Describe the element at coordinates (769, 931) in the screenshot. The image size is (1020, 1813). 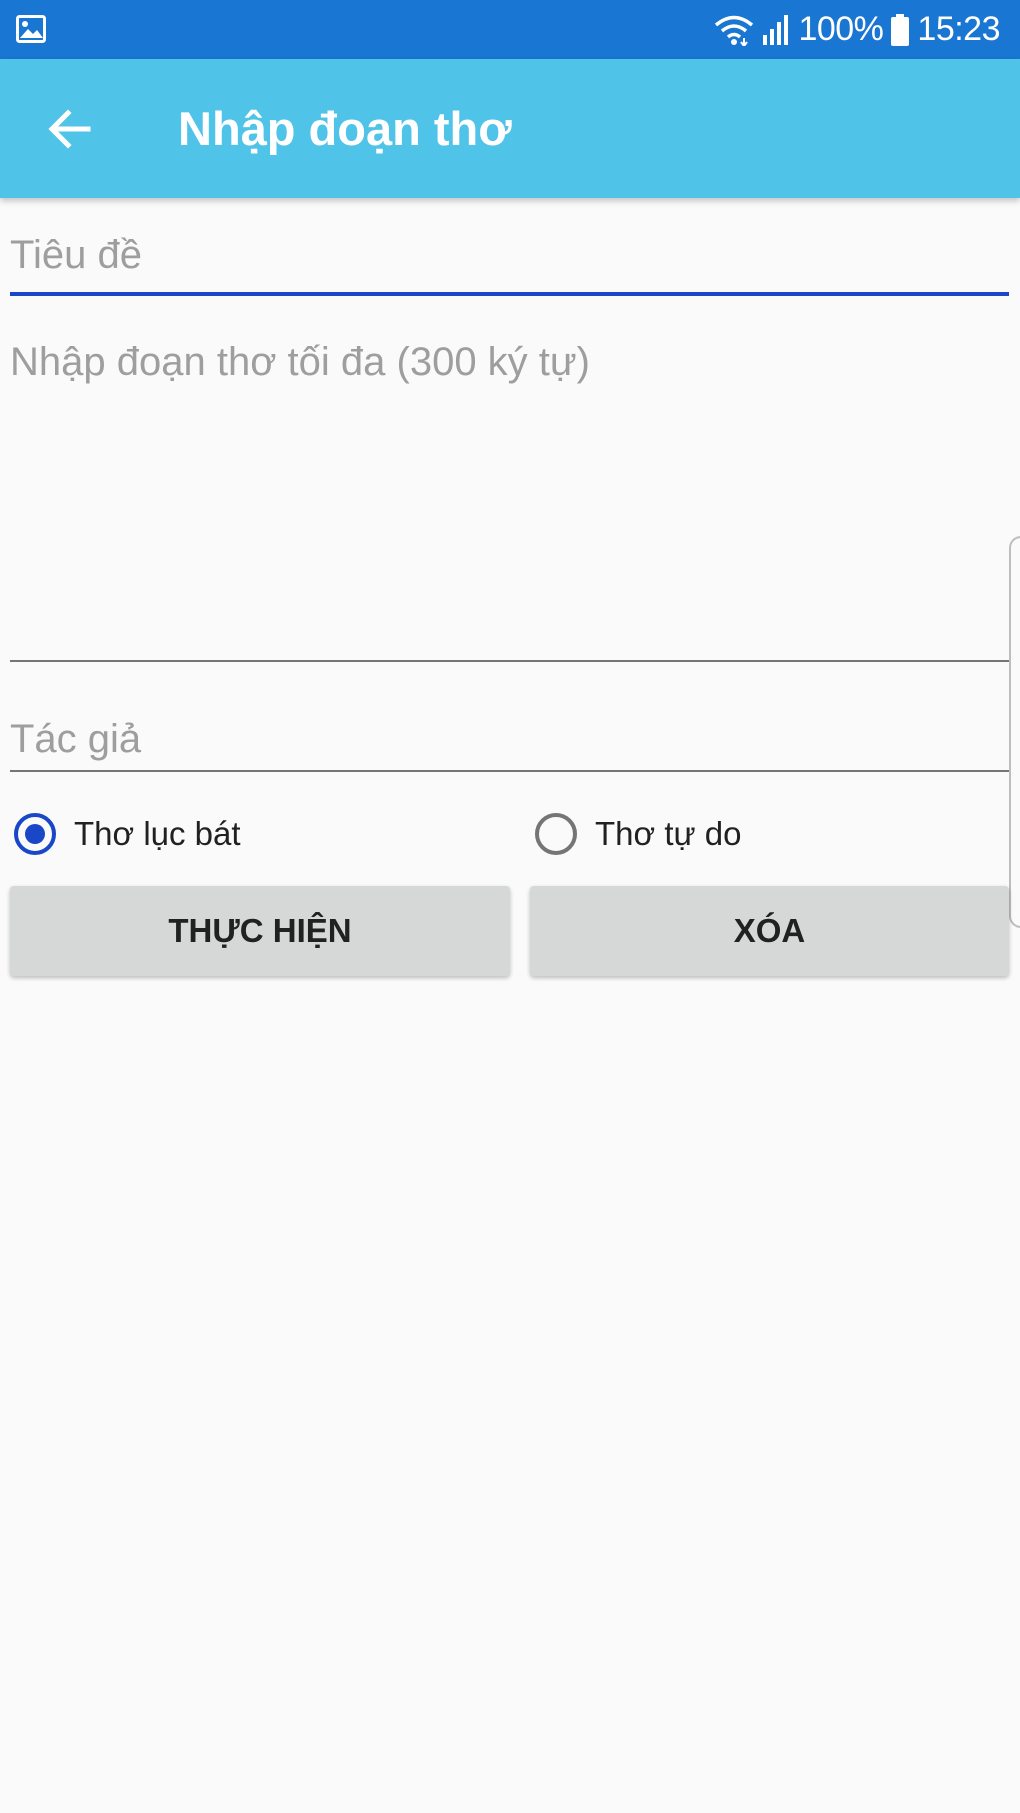
I see `clear-button: XÓA` at that location.